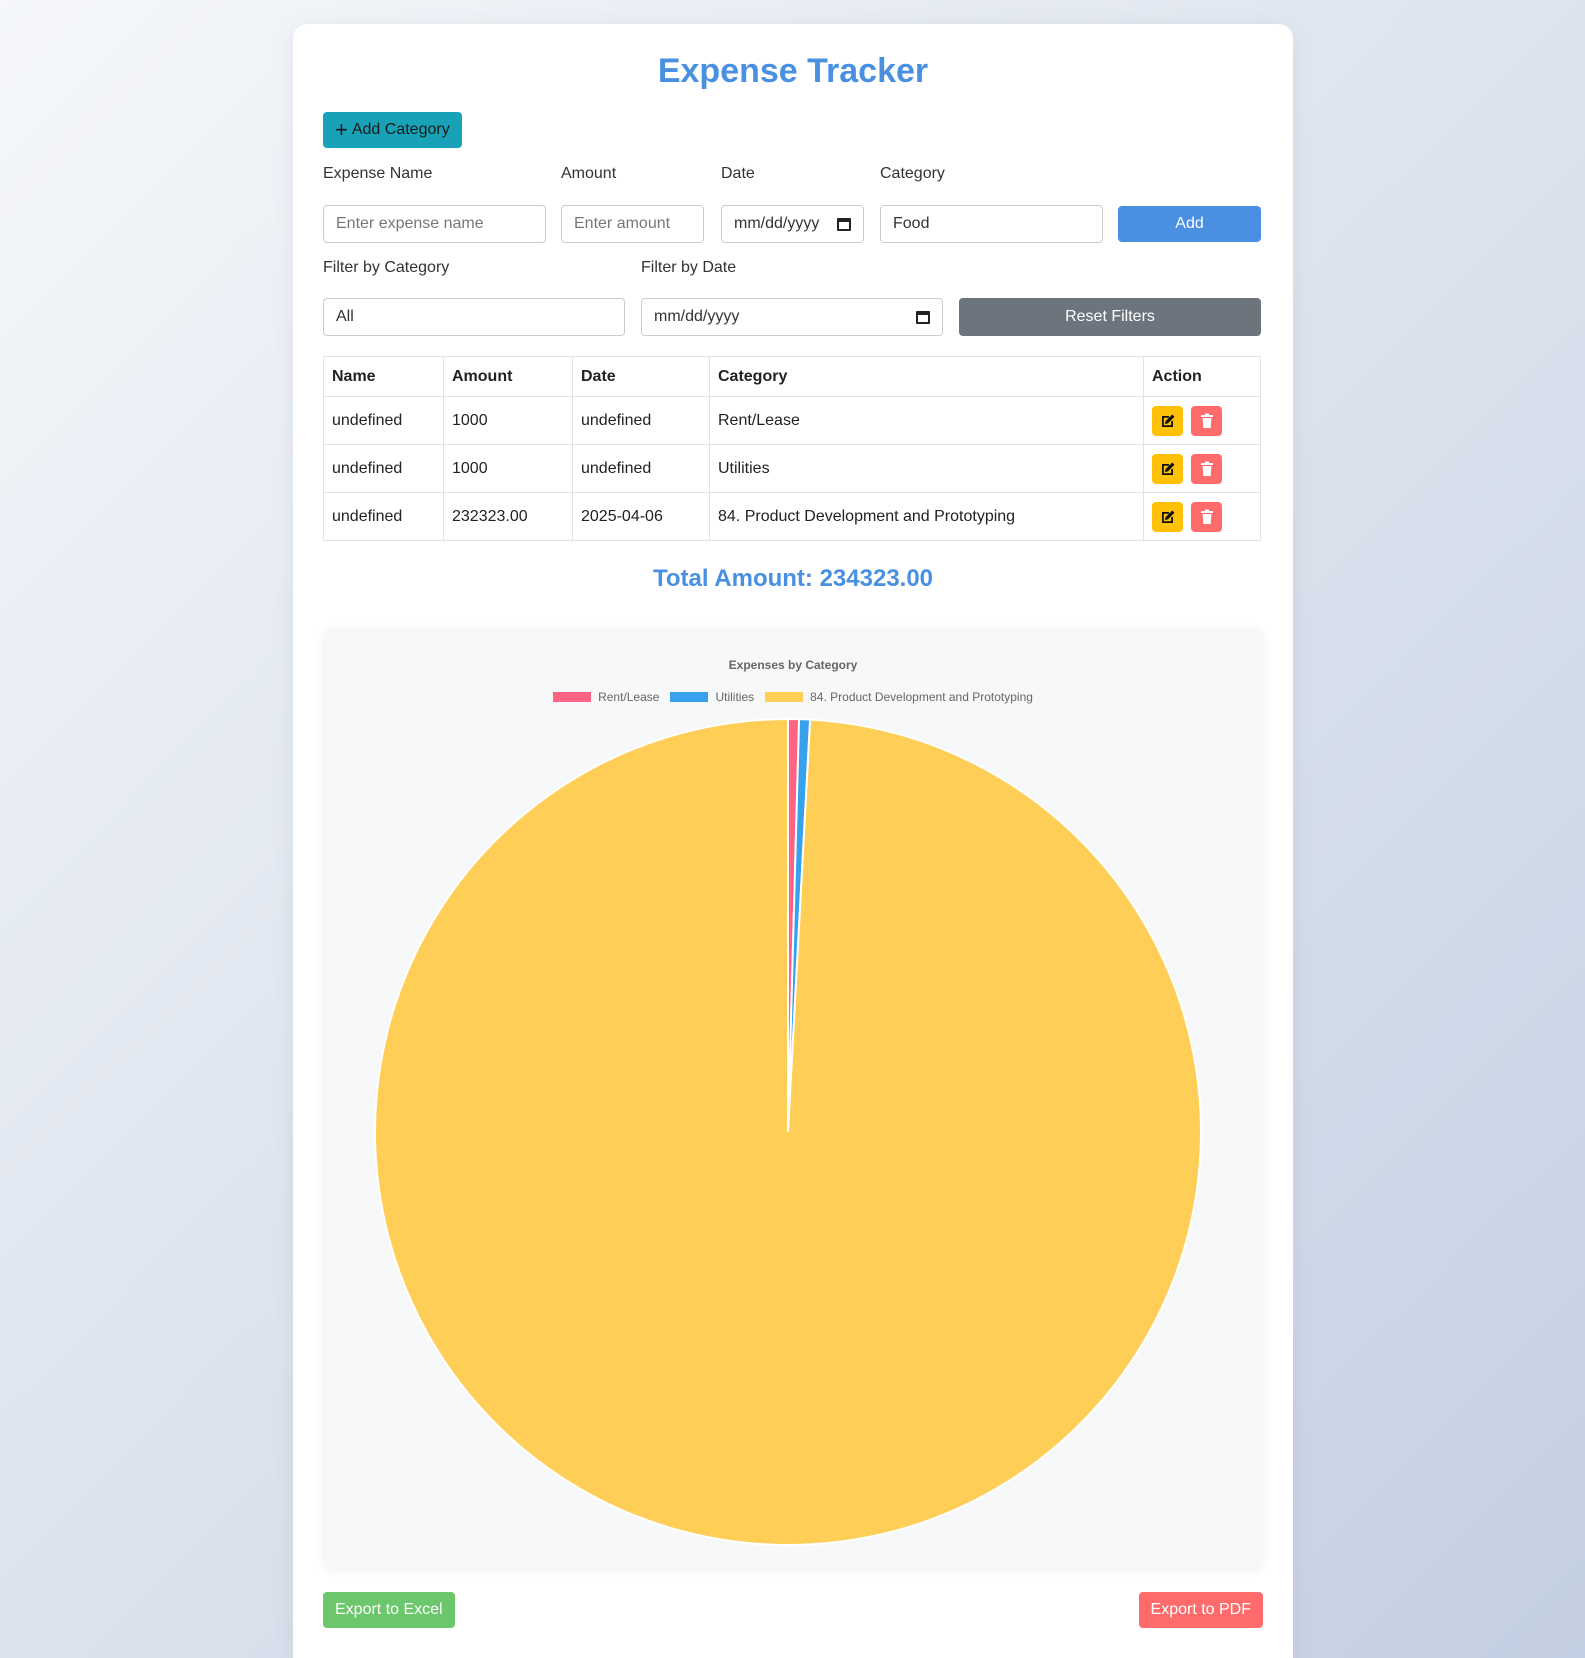 The height and width of the screenshot is (1658, 1585). Describe the element at coordinates (345, 316) in the screenshot. I see `filter-category-value: All` at that location.